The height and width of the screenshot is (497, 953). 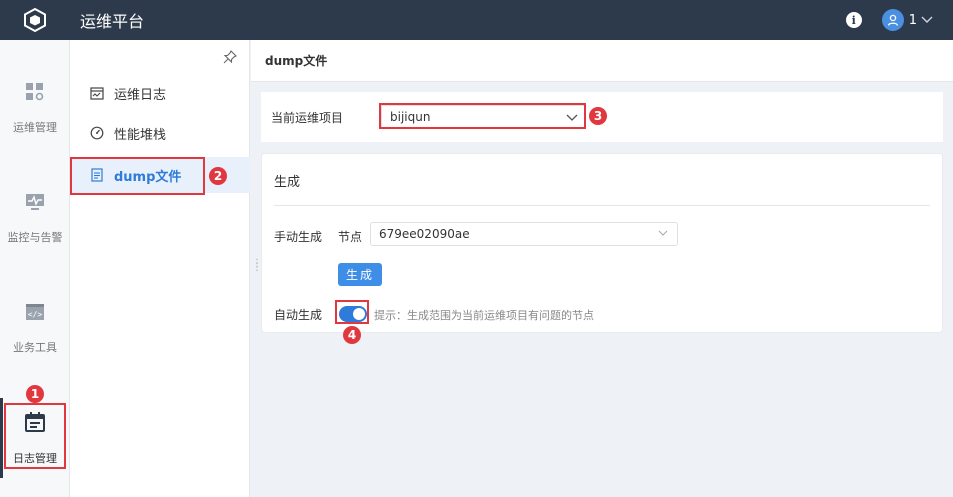 What do you see at coordinates (352, 335) in the screenshot?
I see `badge-4: 4` at bounding box center [352, 335].